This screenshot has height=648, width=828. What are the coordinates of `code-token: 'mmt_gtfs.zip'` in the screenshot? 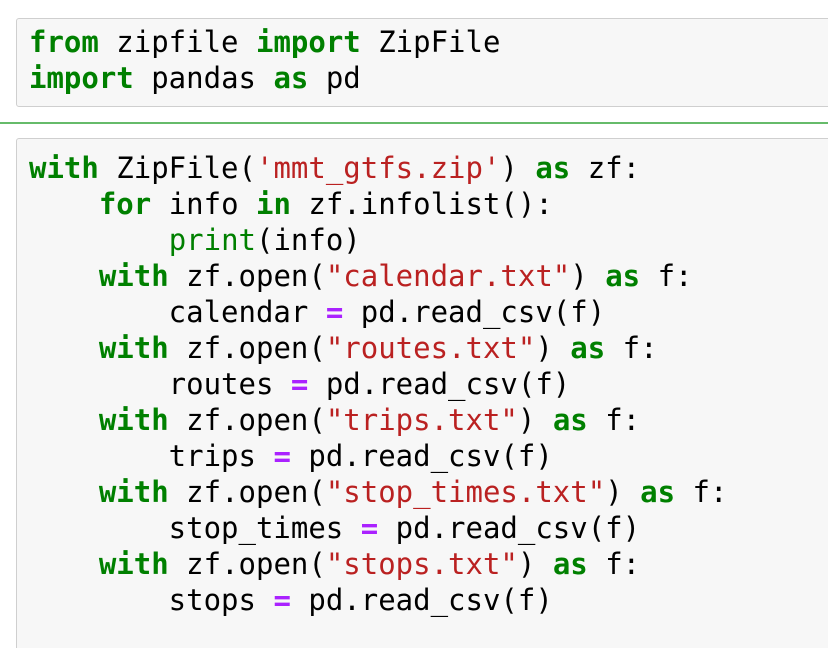 It's located at (378, 168).